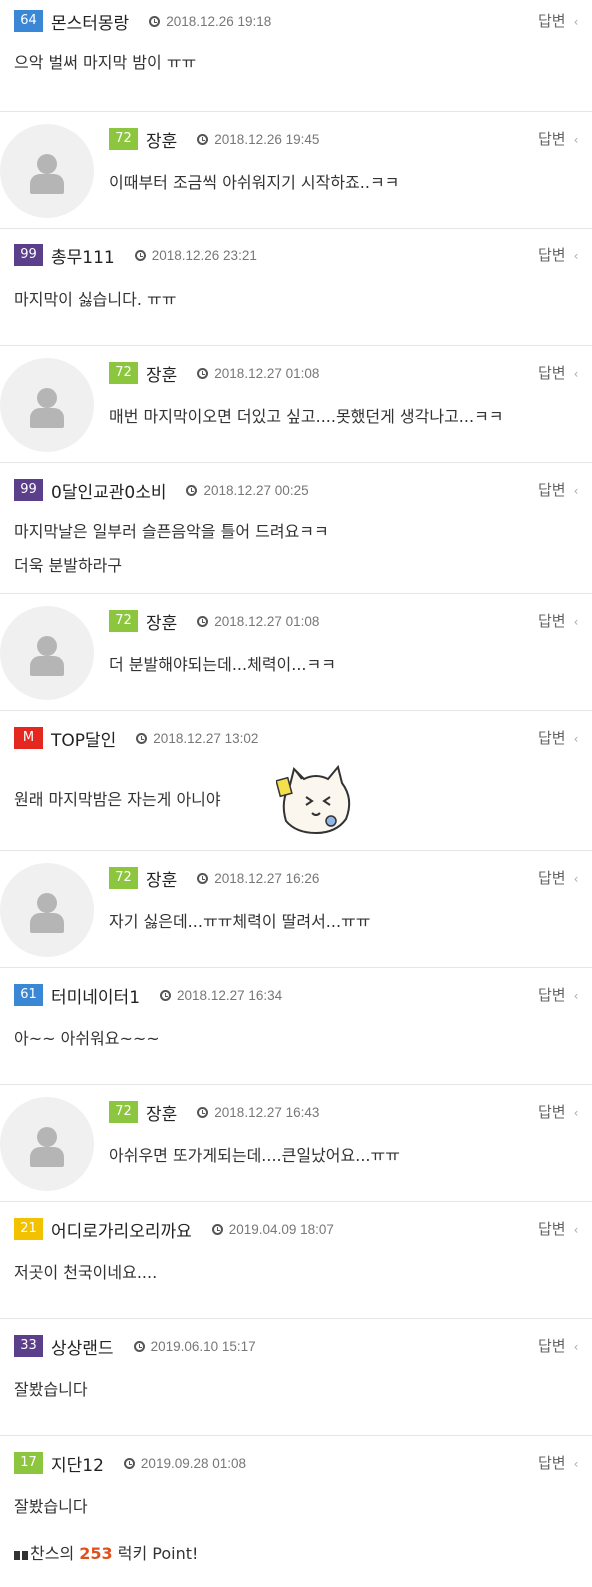 This screenshot has height=1587, width=592. Describe the element at coordinates (214, 1112) in the screenshot. I see `comment-header: 72 장훈 2018.12.27 16:43` at that location.